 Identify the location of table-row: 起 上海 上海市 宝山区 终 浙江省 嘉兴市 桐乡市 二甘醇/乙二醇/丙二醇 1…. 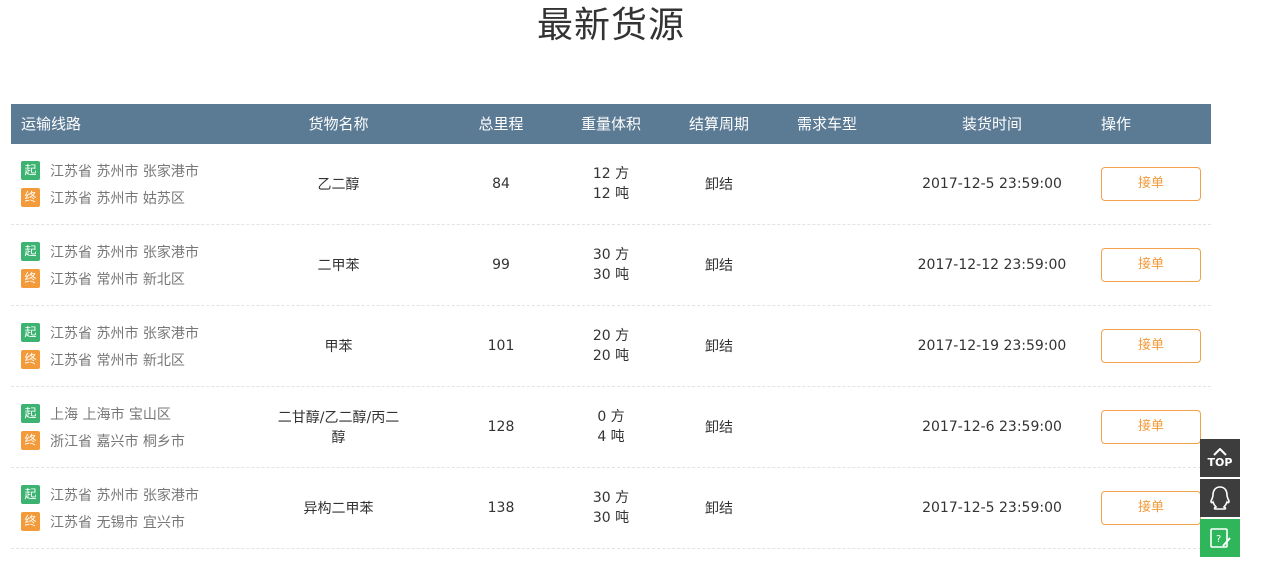
(611, 427).